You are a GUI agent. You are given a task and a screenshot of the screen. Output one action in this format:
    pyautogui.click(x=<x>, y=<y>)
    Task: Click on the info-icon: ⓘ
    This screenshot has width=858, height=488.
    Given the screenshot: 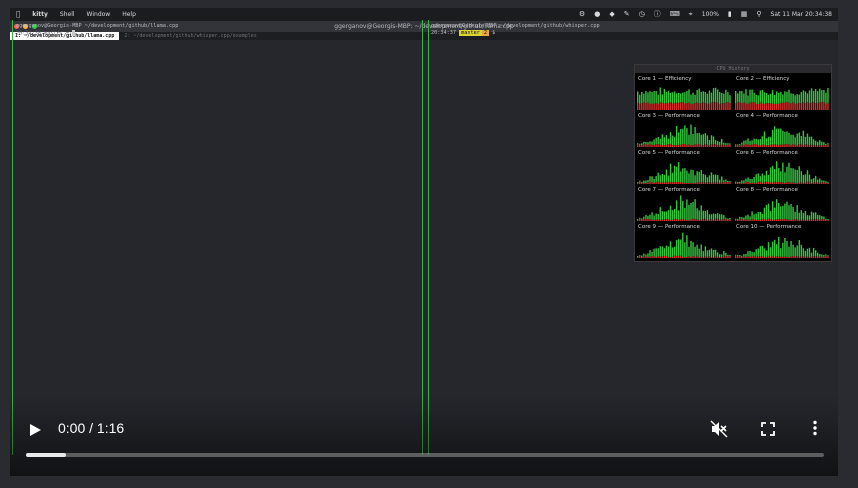 What is the action you would take?
    pyautogui.click(x=657, y=14)
    